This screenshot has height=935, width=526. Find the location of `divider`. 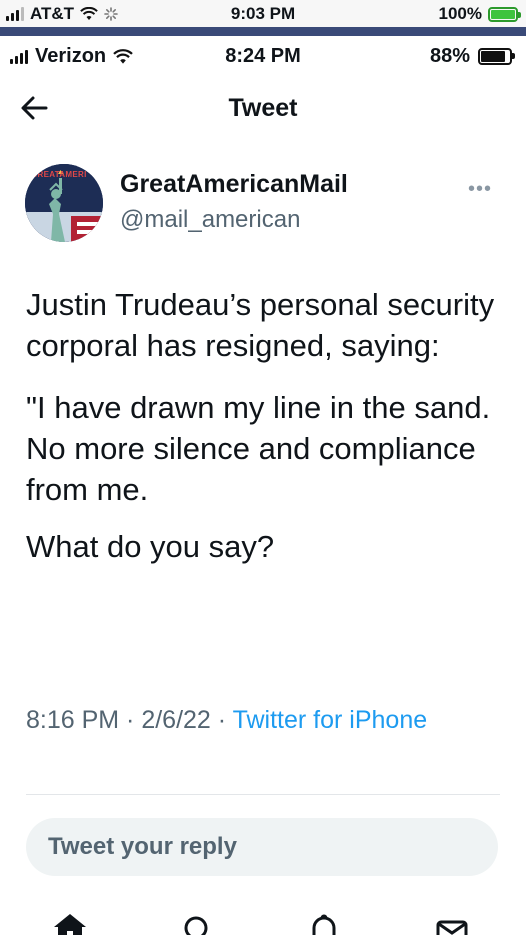

divider is located at coordinates (263, 794).